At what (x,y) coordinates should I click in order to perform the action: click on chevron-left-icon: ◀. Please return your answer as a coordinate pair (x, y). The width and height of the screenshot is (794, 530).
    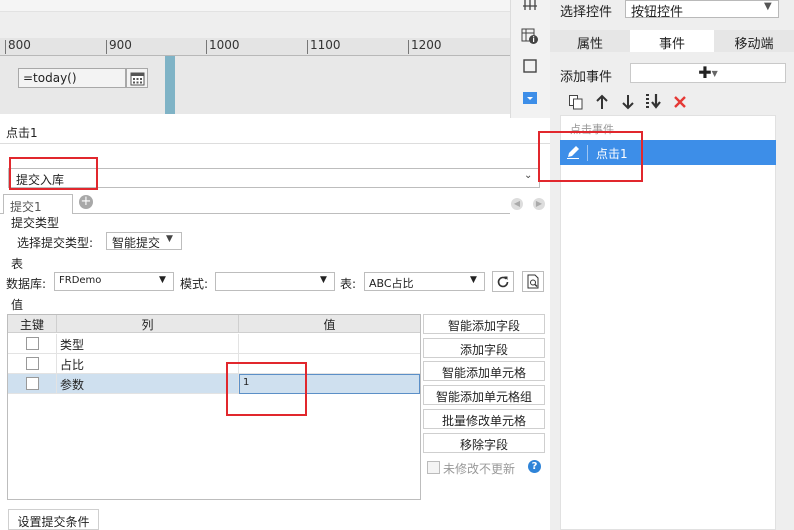
    Looking at the image, I should click on (517, 204).